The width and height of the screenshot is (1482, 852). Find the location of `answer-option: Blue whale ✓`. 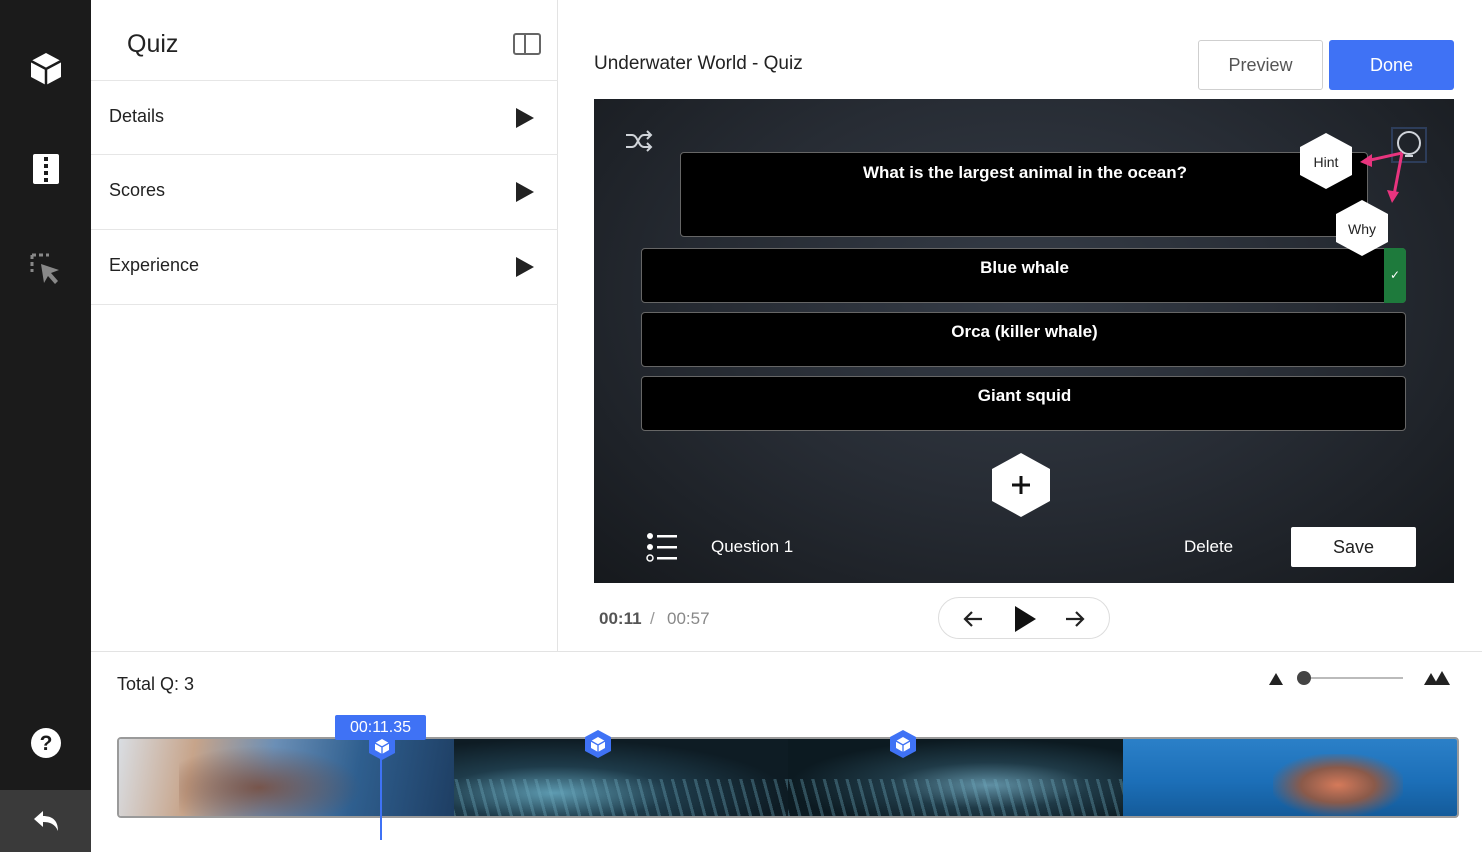

answer-option: Blue whale ✓ is located at coordinates (1023, 275).